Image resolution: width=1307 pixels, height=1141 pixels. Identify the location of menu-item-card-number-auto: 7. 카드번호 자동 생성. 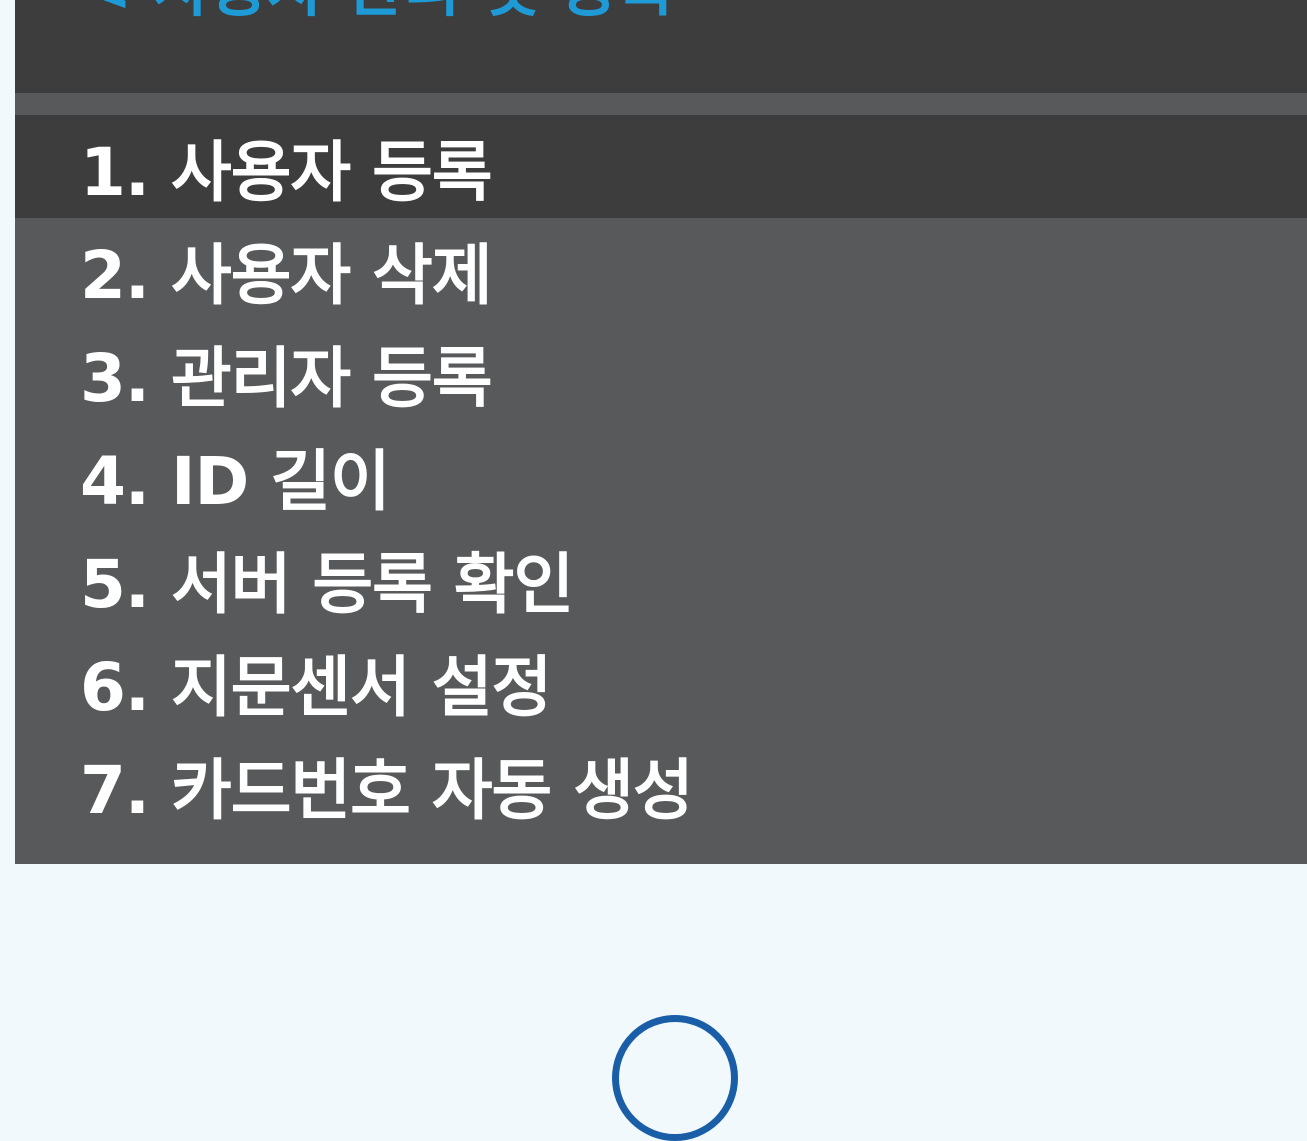
(661, 784).